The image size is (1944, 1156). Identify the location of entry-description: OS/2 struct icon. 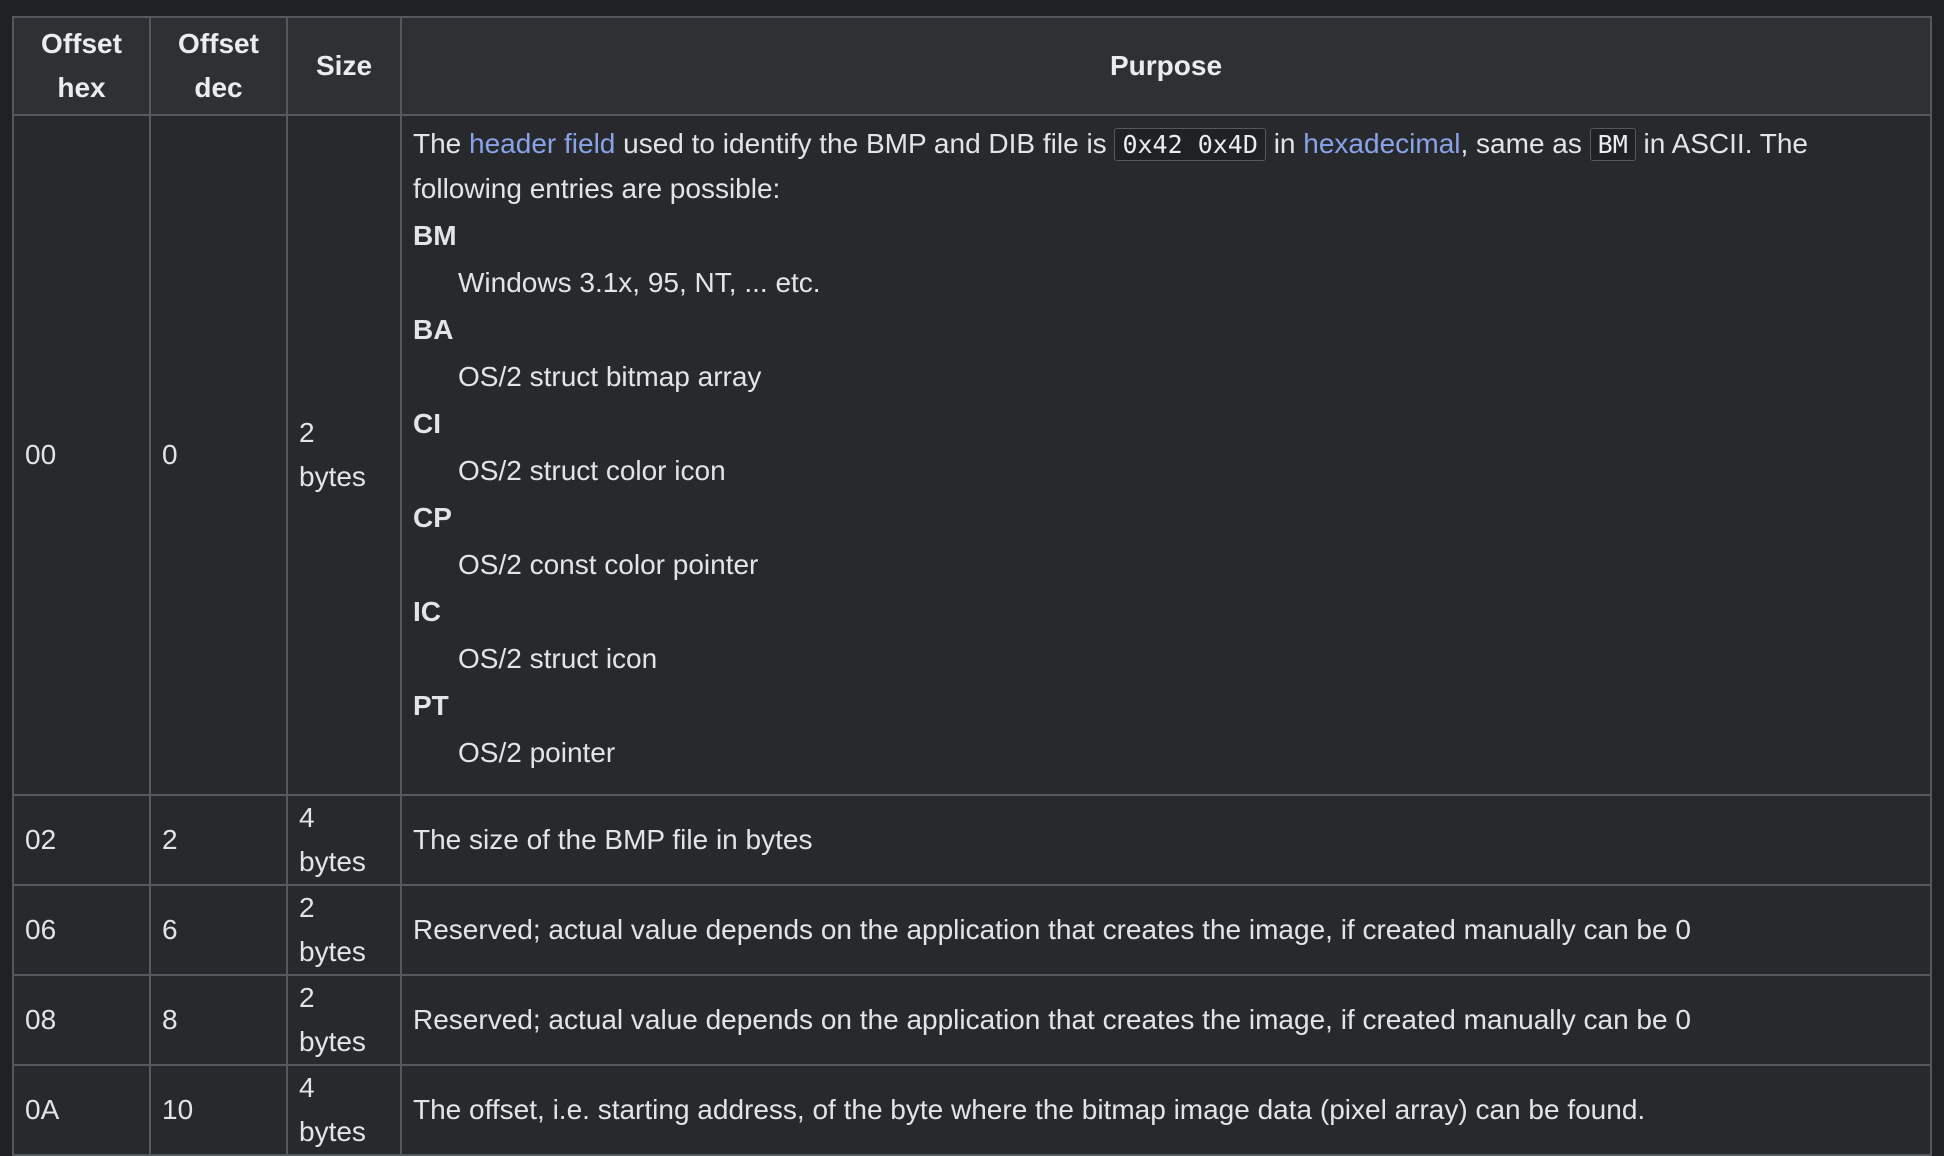
(558, 658).